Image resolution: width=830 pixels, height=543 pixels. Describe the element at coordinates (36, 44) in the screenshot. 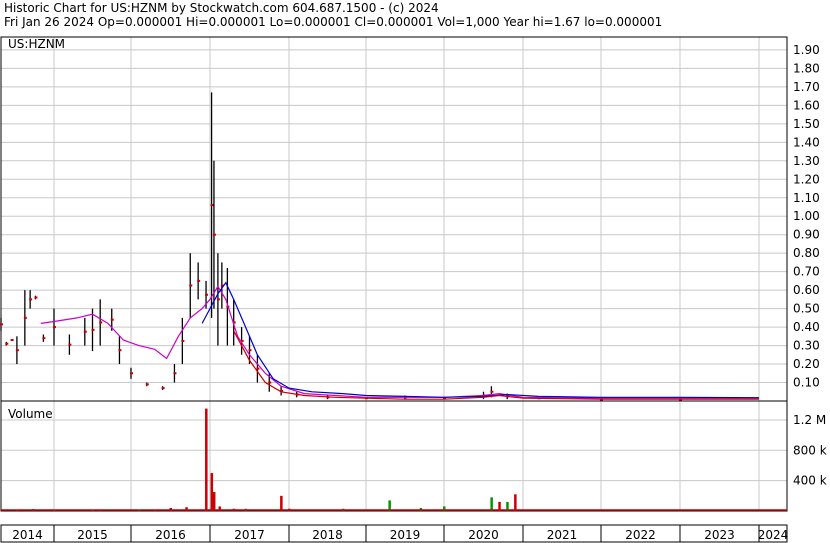

I see `price-panel-label: US:HZNM` at that location.